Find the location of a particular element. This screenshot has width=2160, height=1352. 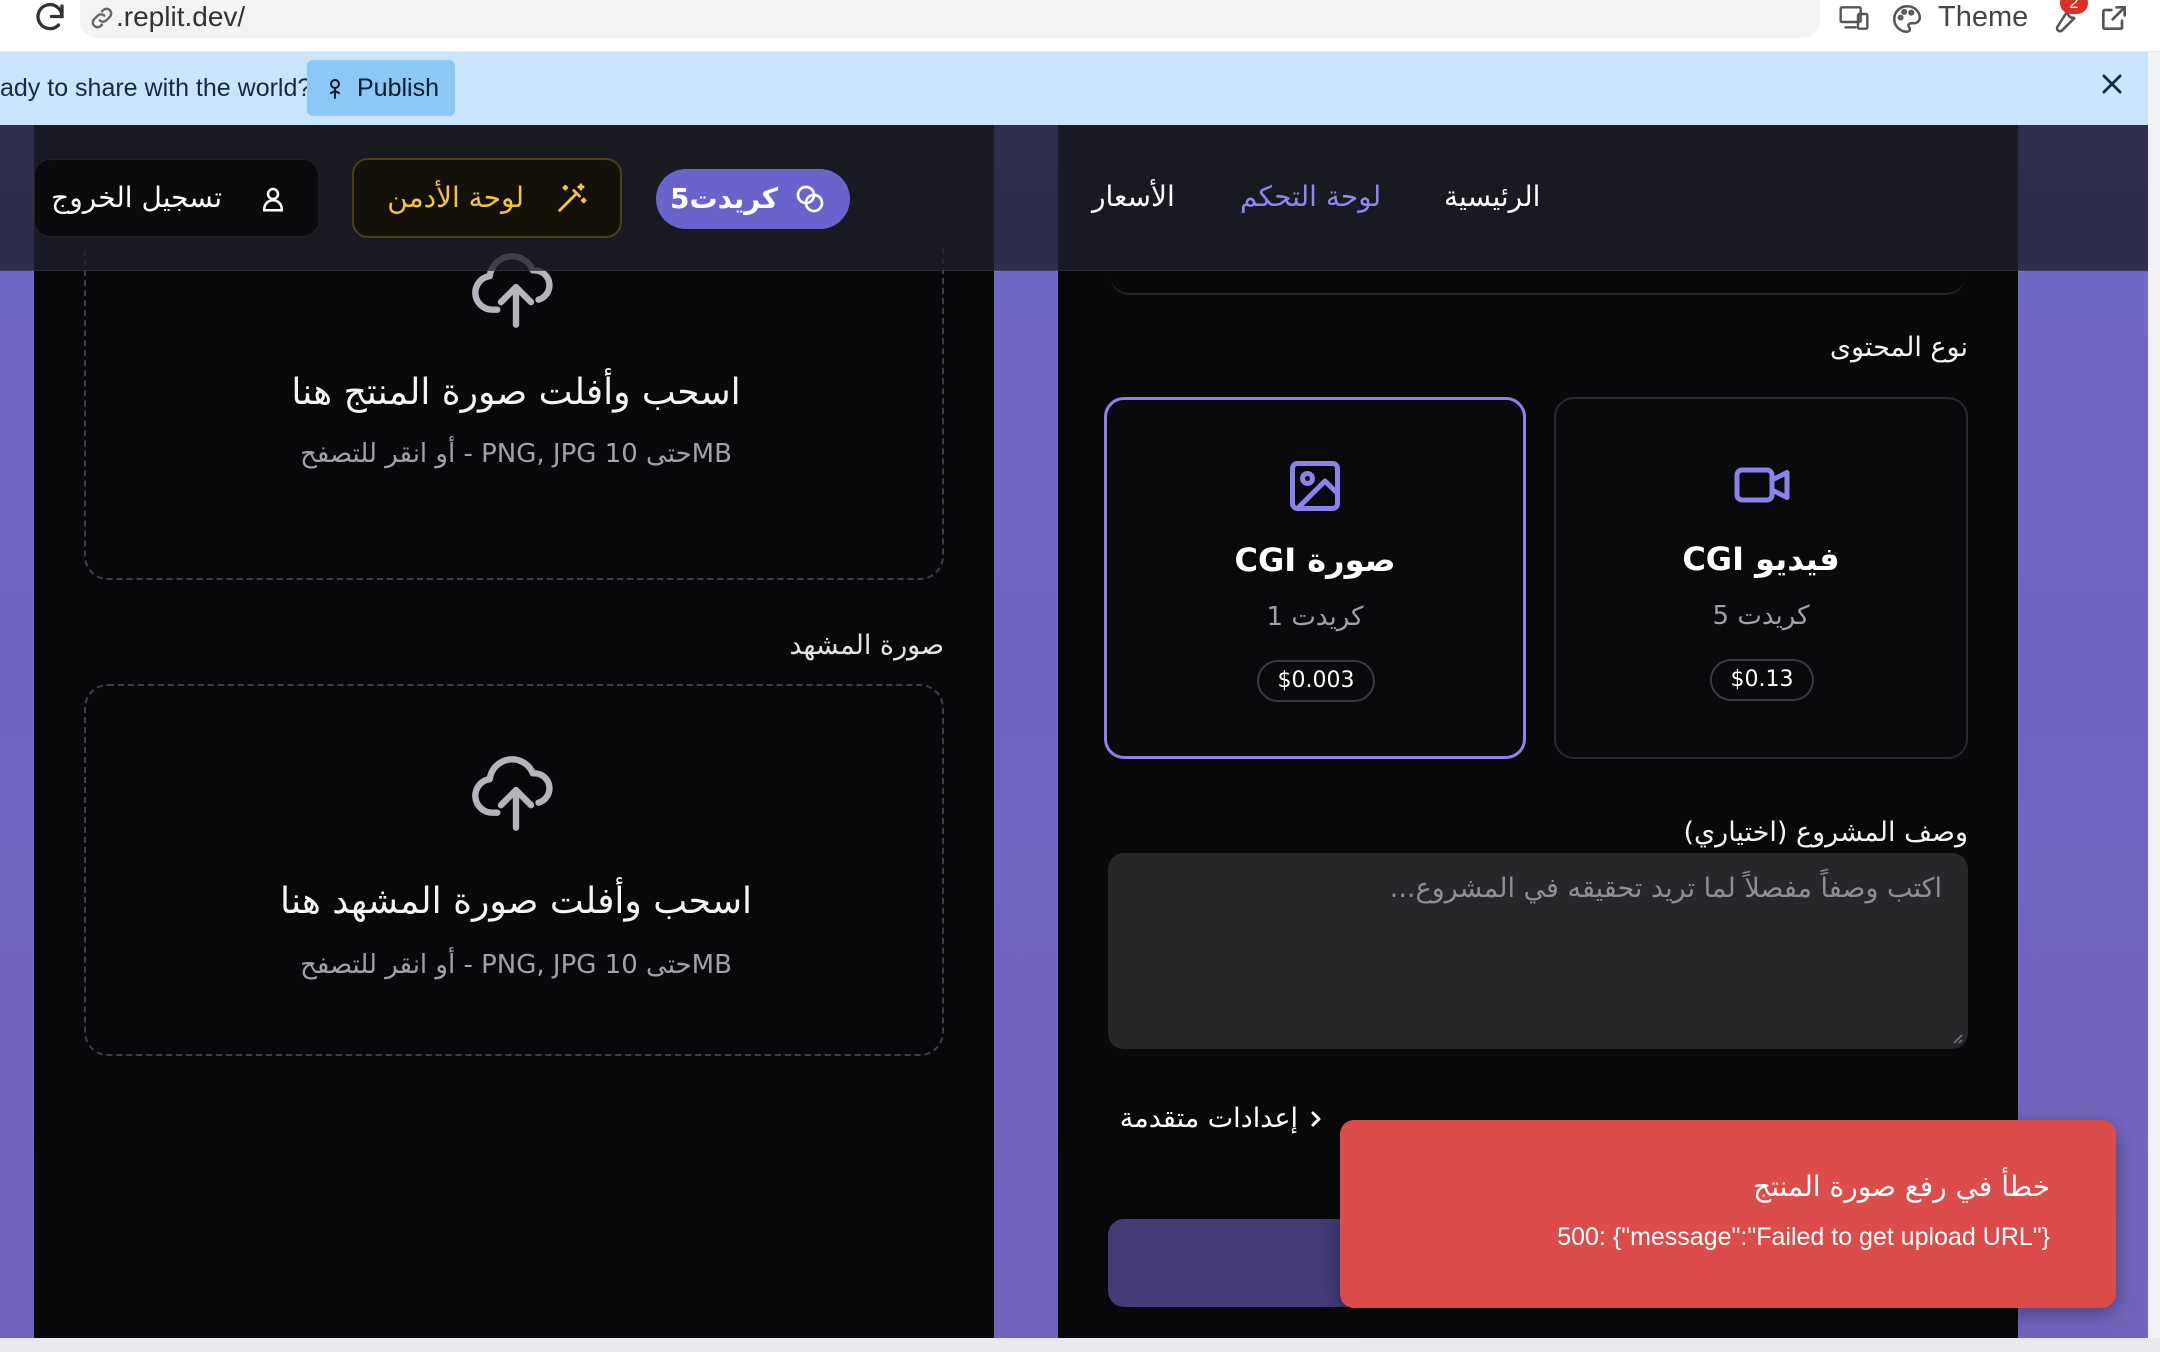

nav-link-home: الرئيسية is located at coordinates (1492, 197).